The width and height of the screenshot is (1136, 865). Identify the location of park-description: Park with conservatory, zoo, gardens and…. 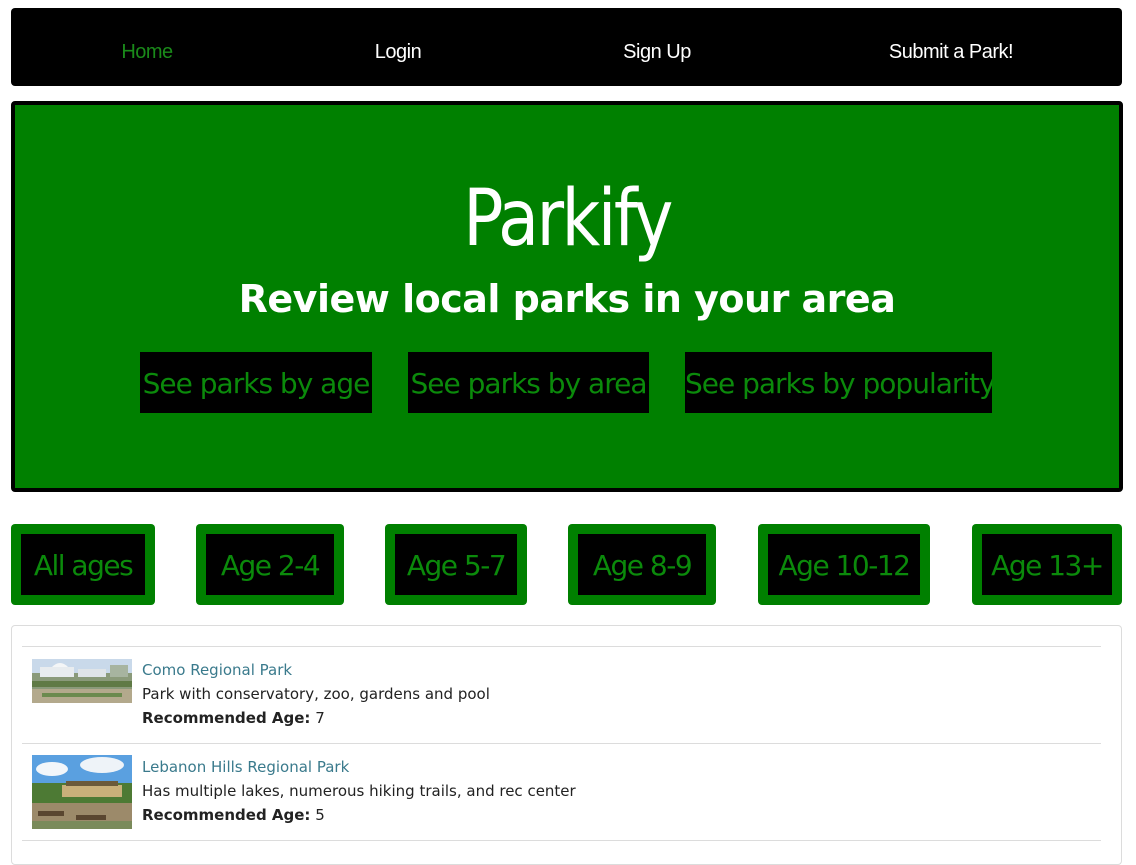
(316, 694).